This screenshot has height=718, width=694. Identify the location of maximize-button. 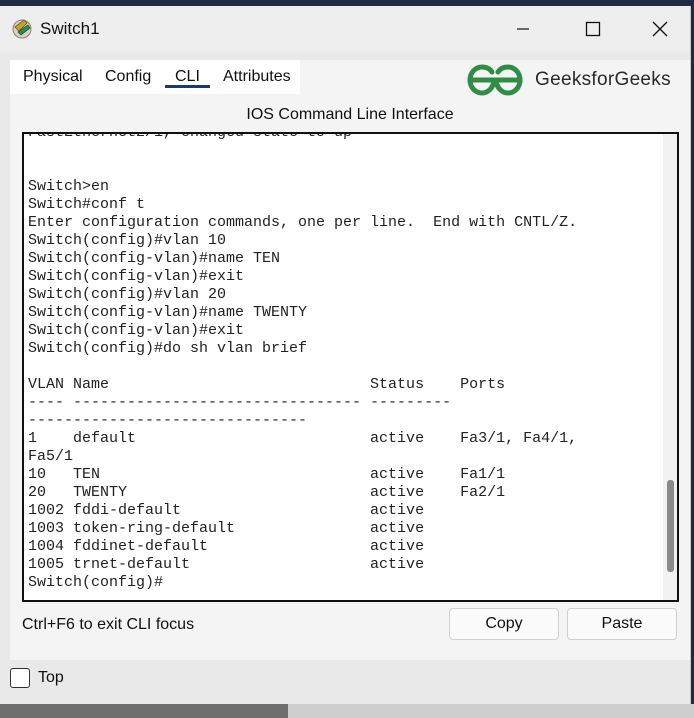
(593, 29).